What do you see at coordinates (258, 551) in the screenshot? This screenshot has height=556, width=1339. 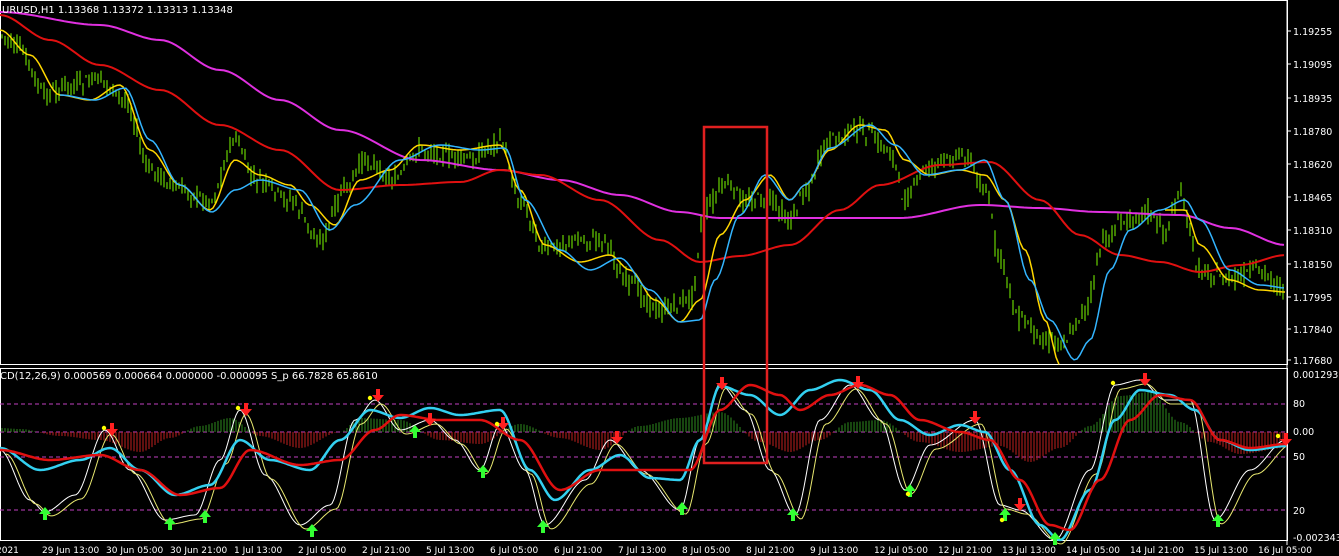 I see `time-axis-label: 1 Jul 13:00` at bounding box center [258, 551].